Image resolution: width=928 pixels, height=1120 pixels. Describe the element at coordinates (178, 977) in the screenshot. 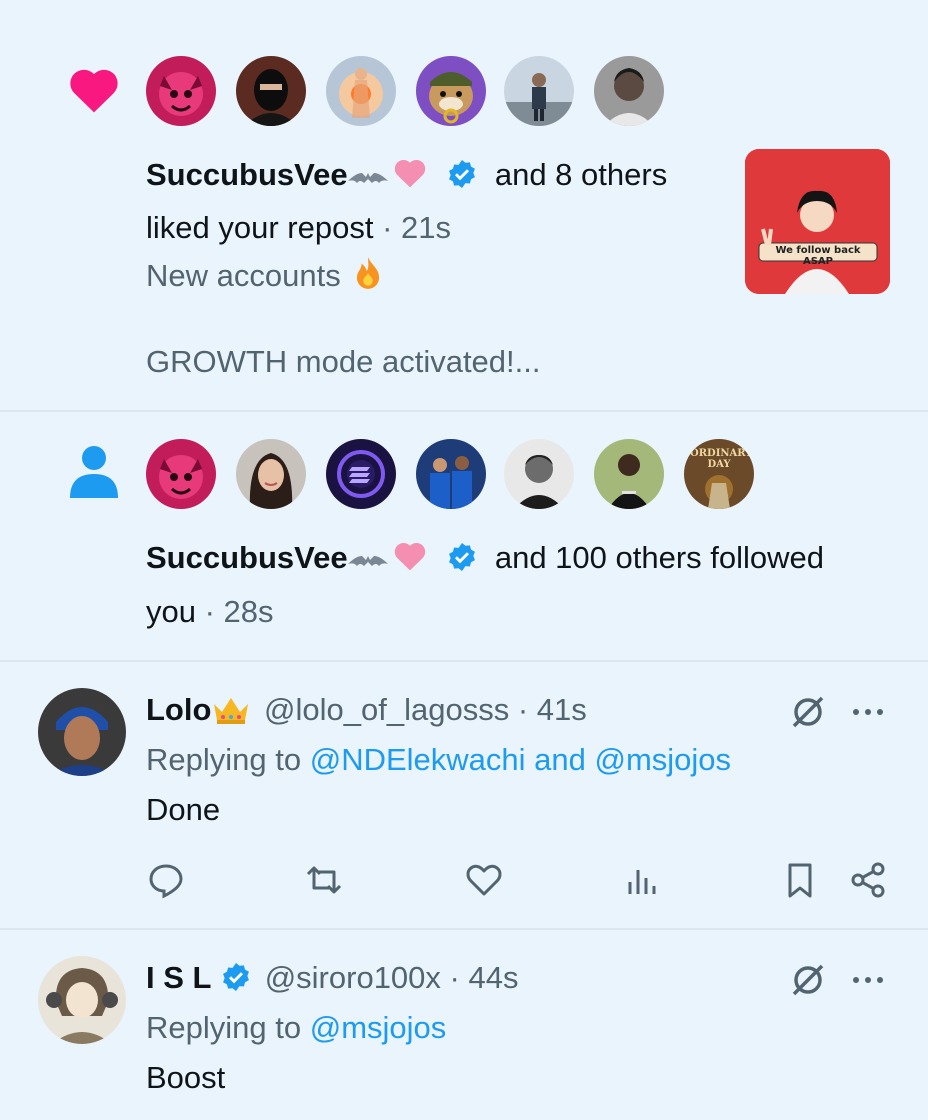

I see `author-name: I S L` at that location.